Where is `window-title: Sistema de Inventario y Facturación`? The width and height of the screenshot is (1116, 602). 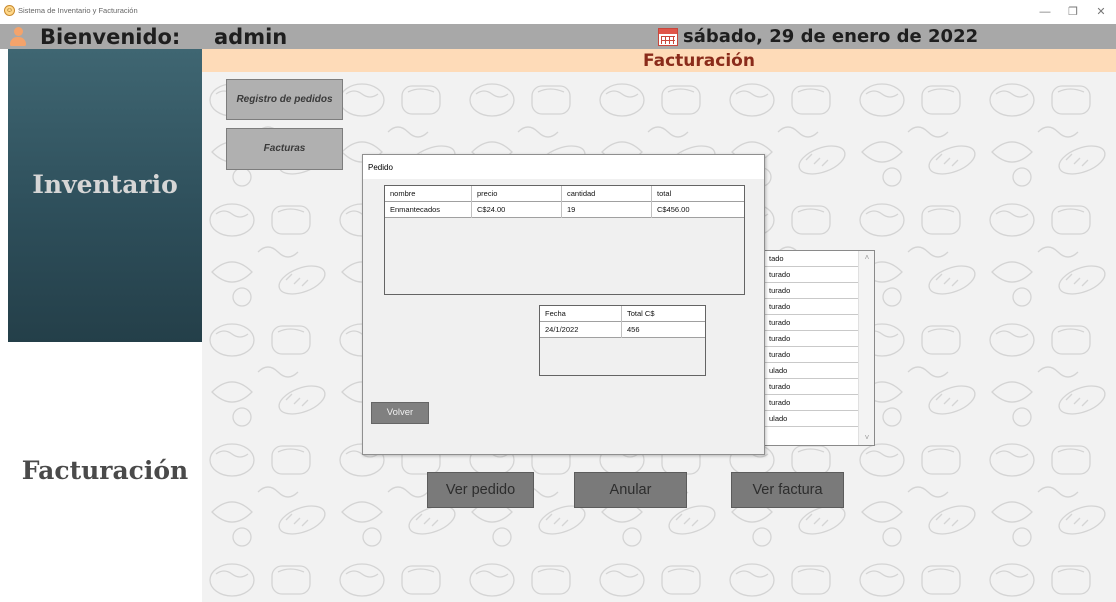 window-title: Sistema de Inventario y Facturación is located at coordinates (78, 10).